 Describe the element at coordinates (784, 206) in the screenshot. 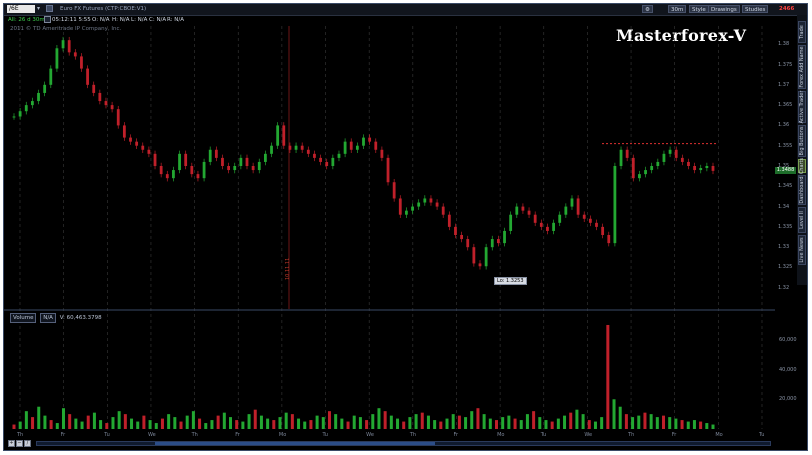

I see `price-tick-label: 1.34` at that location.